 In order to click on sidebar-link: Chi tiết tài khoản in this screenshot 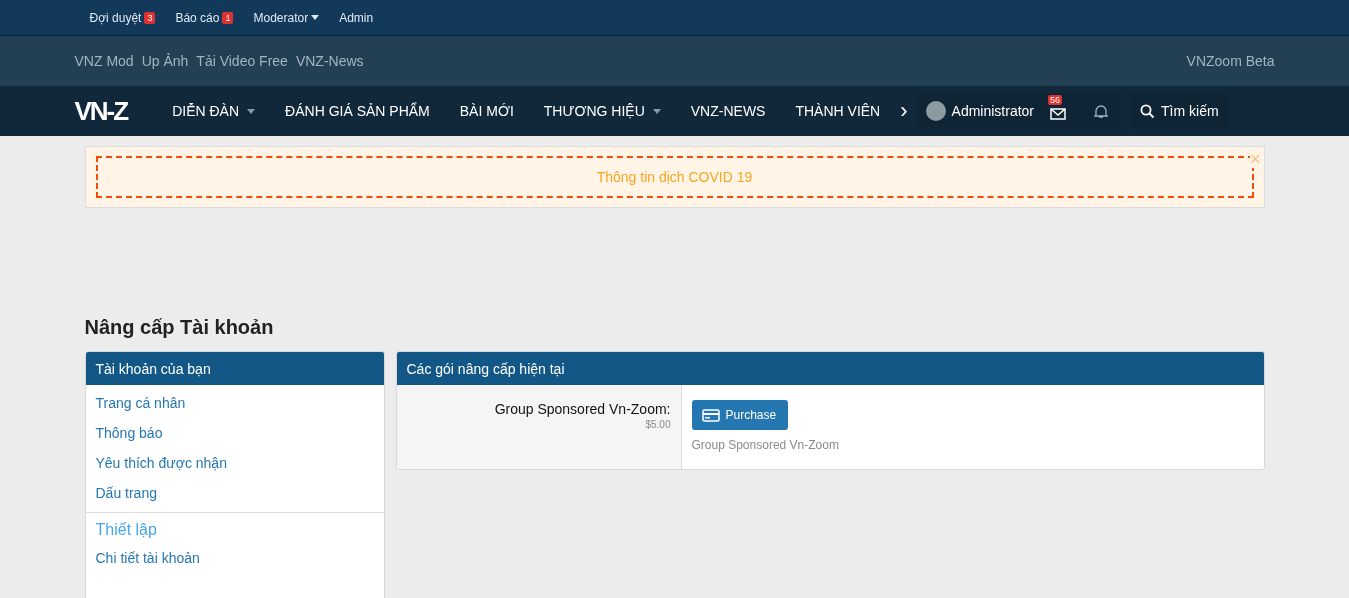, I will do `click(234, 558)`.